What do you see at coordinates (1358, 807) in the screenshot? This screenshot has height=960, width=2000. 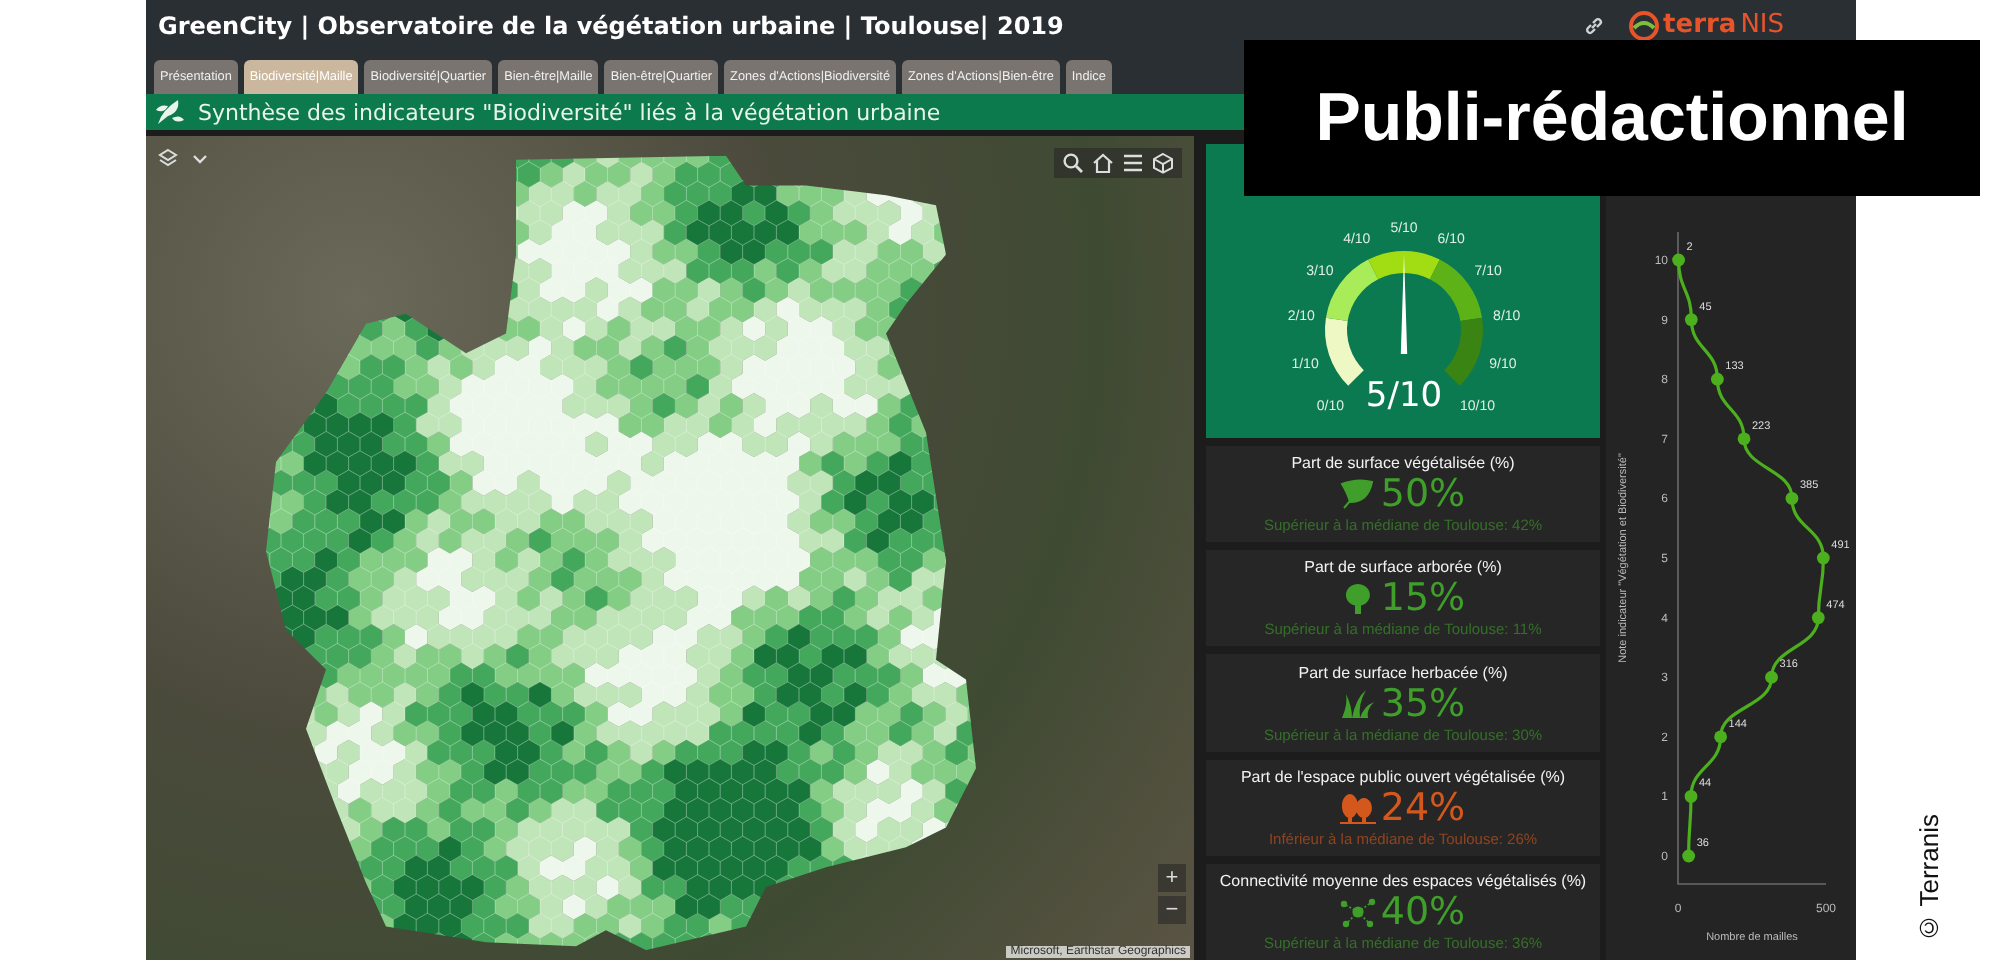 I see `trees-icon` at bounding box center [1358, 807].